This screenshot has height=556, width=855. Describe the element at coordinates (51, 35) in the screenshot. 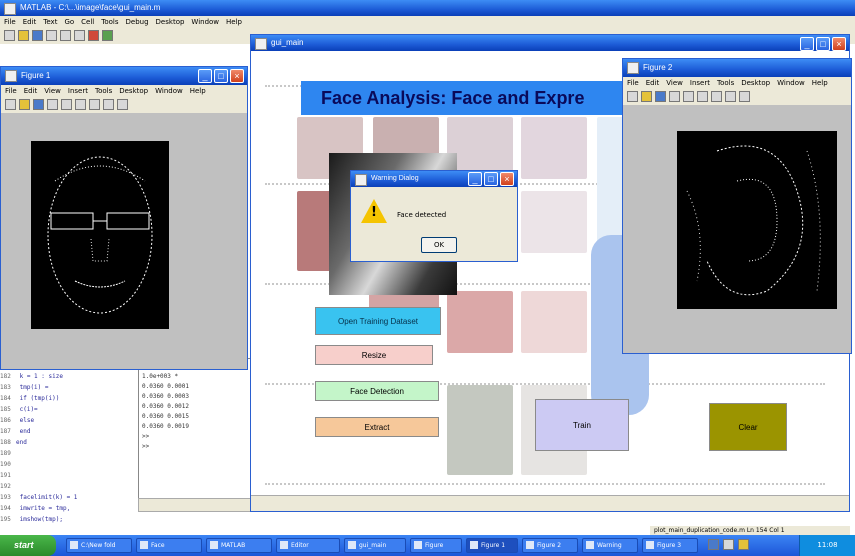

I see `cut-icon` at that location.